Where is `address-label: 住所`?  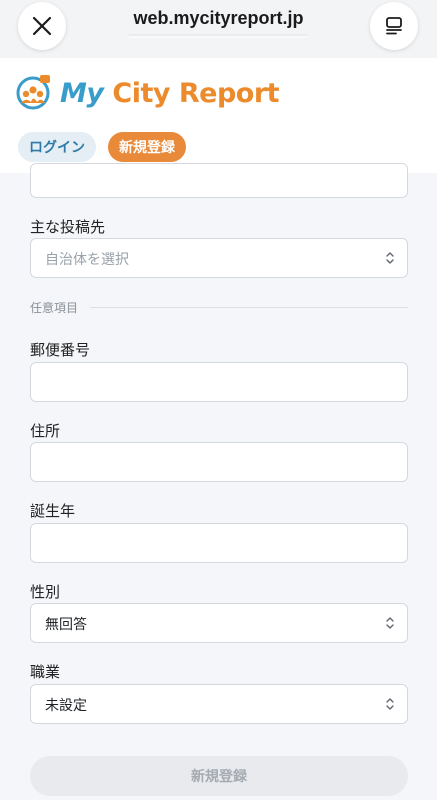
address-label: 住所 is located at coordinates (45, 431).